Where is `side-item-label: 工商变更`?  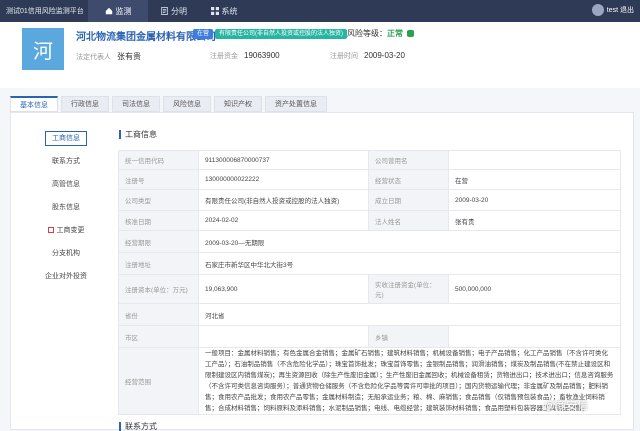 side-item-label: 工商变更 is located at coordinates (70, 230).